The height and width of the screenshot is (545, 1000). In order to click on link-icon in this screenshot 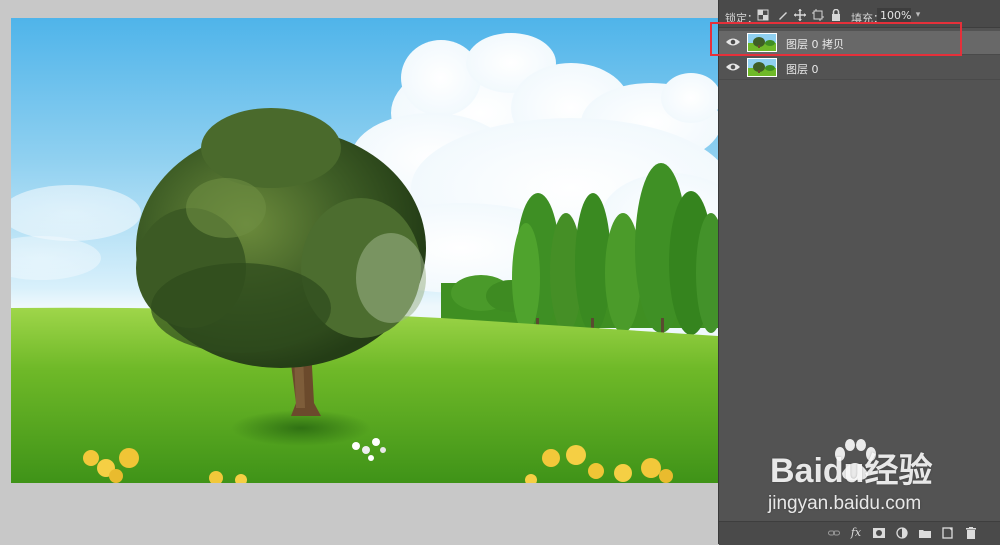, I will do `click(834, 533)`.